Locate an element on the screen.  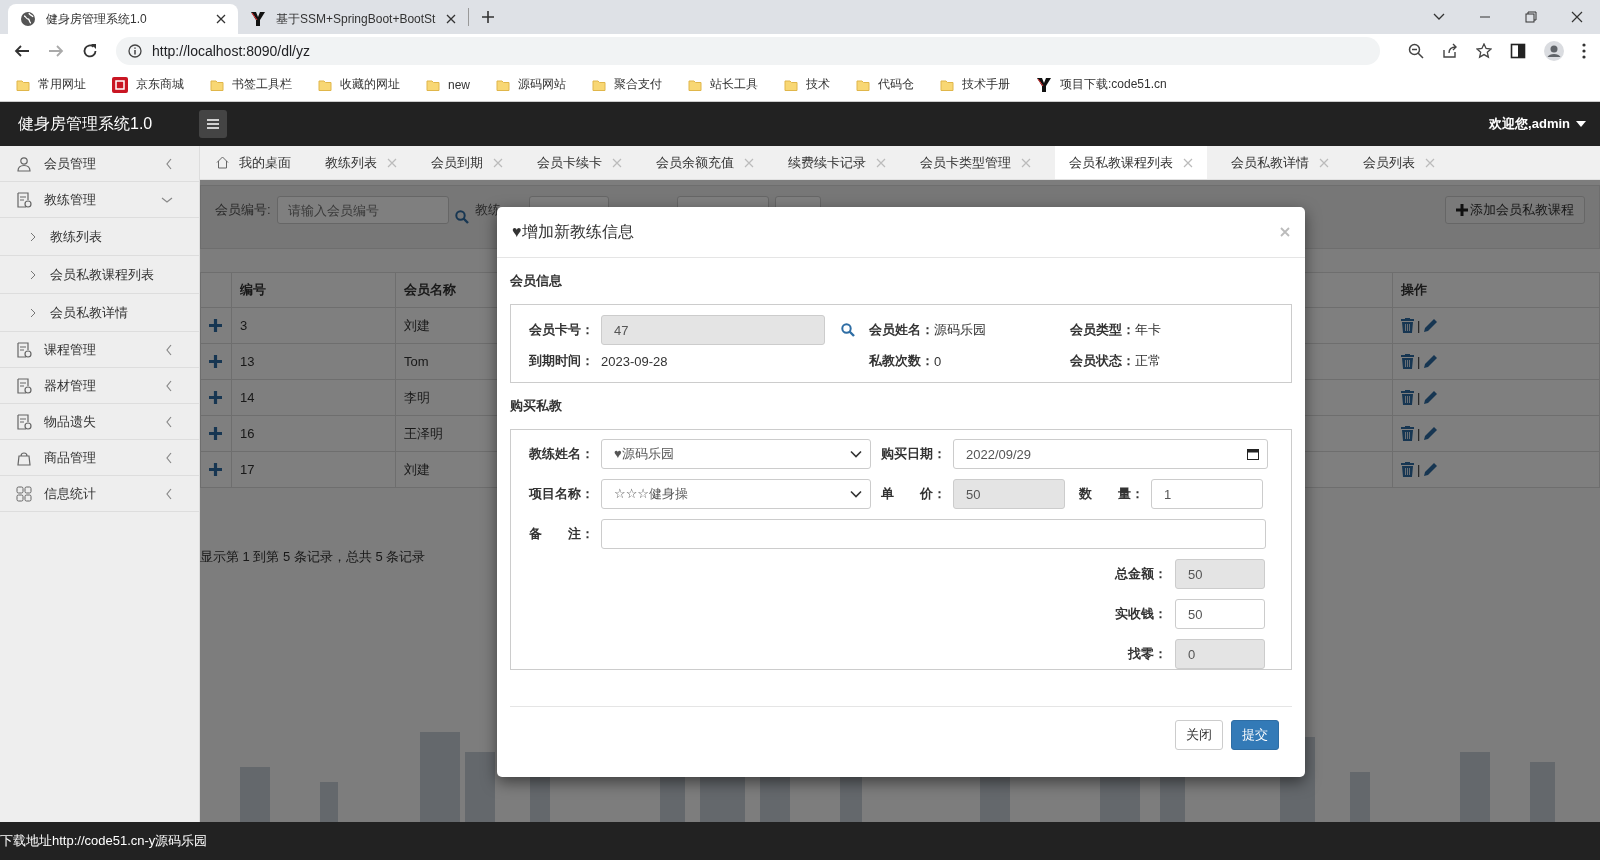
bookmark: 源码网站 is located at coordinates (531, 84).